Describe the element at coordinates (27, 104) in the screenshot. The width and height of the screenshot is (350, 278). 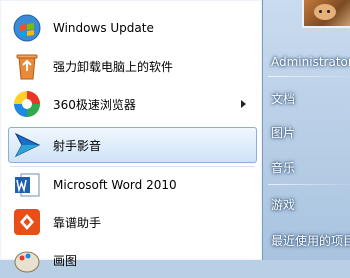
I see `360-browser-icon` at that location.